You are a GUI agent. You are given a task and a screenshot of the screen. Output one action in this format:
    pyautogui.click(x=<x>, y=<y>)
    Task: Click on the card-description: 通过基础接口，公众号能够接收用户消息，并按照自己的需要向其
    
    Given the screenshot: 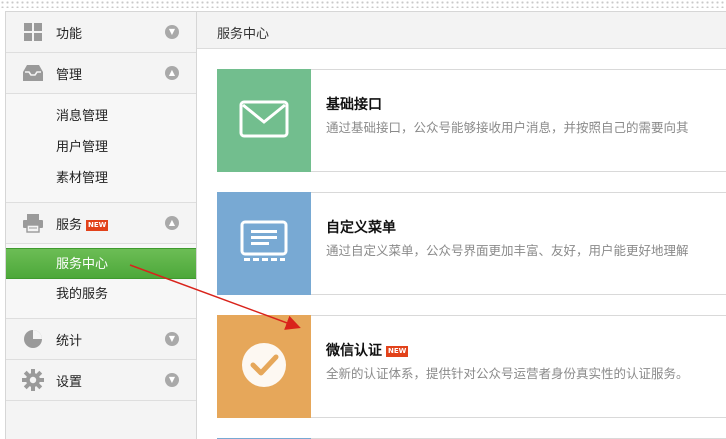 What is the action you would take?
    pyautogui.click(x=507, y=127)
    